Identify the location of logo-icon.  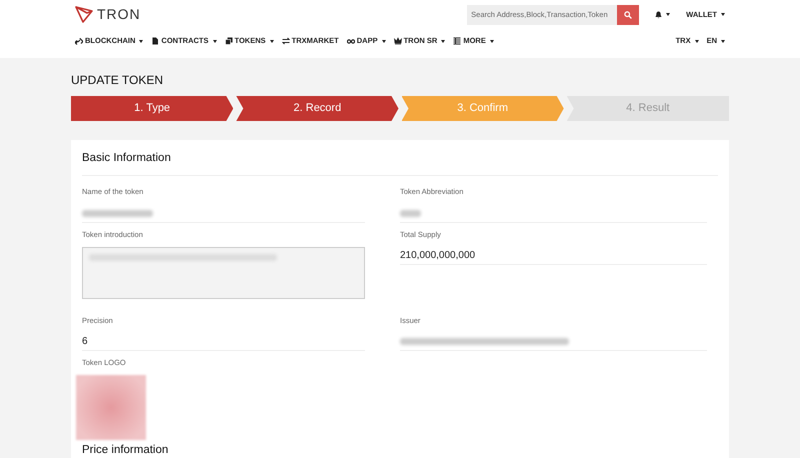
(84, 14).